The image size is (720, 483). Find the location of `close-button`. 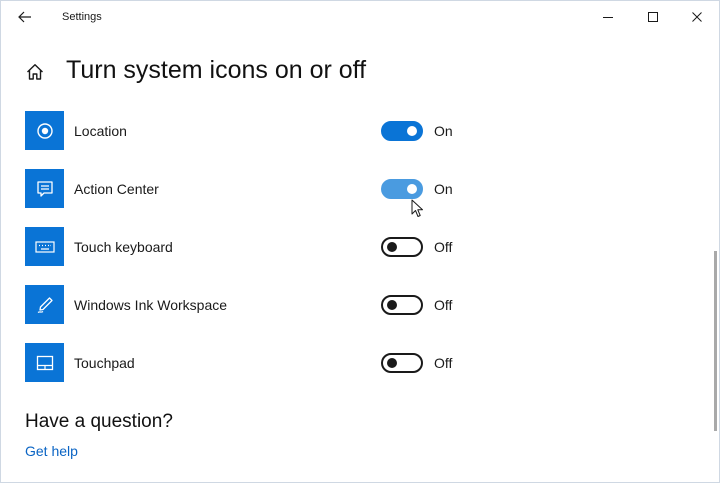

close-button is located at coordinates (697, 17).